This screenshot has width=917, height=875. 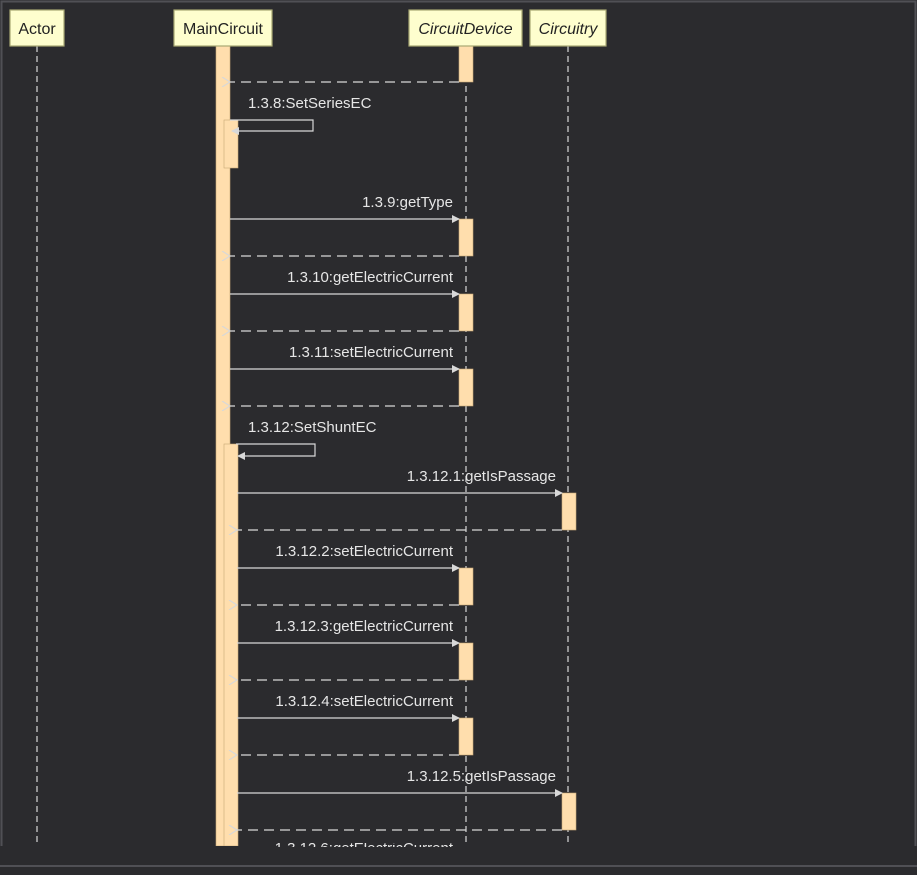 I want to click on message-label: 1.3.9:getType, so click(x=407, y=202).